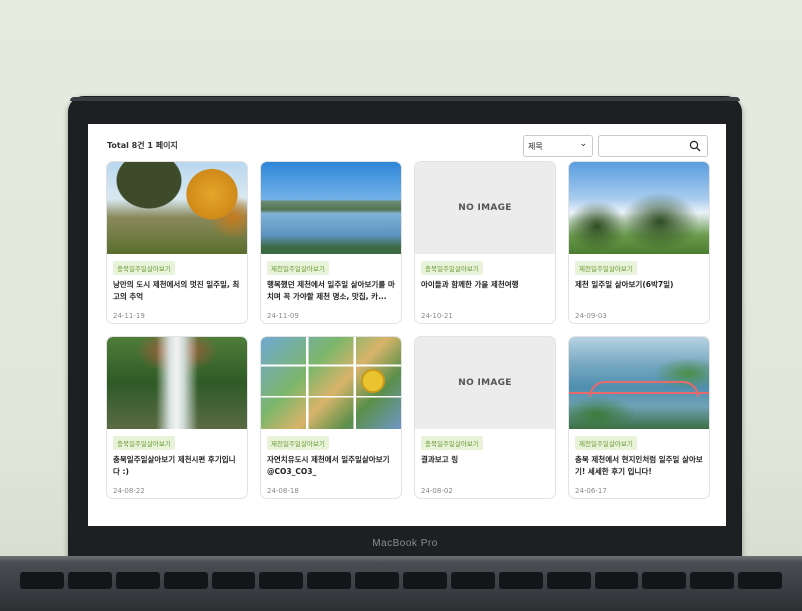 The image size is (802, 611). I want to click on post-date: 24-10-21, so click(437, 316).